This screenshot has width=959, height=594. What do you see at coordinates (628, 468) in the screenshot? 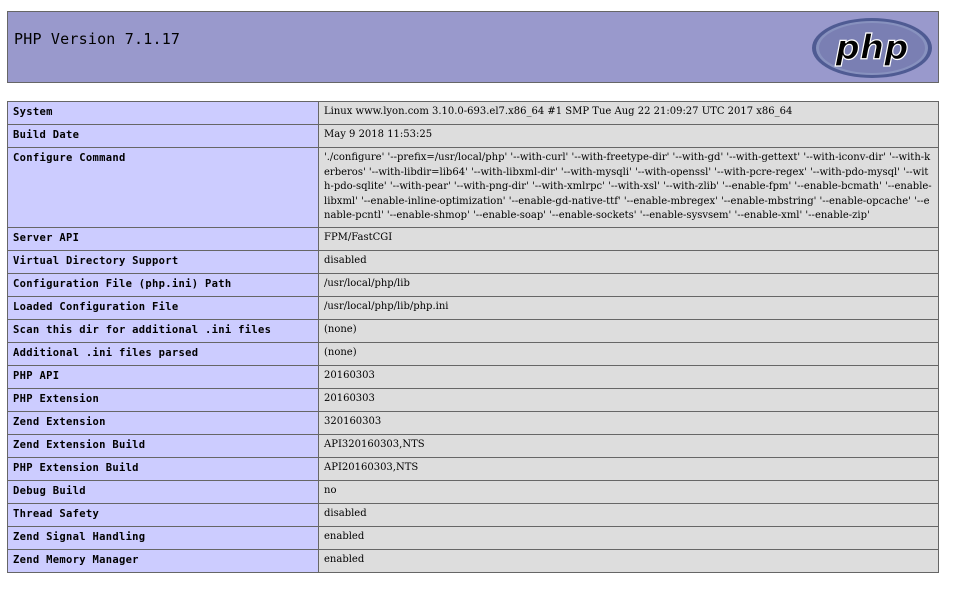
I see `row-value: API20160303,NTS` at bounding box center [628, 468].